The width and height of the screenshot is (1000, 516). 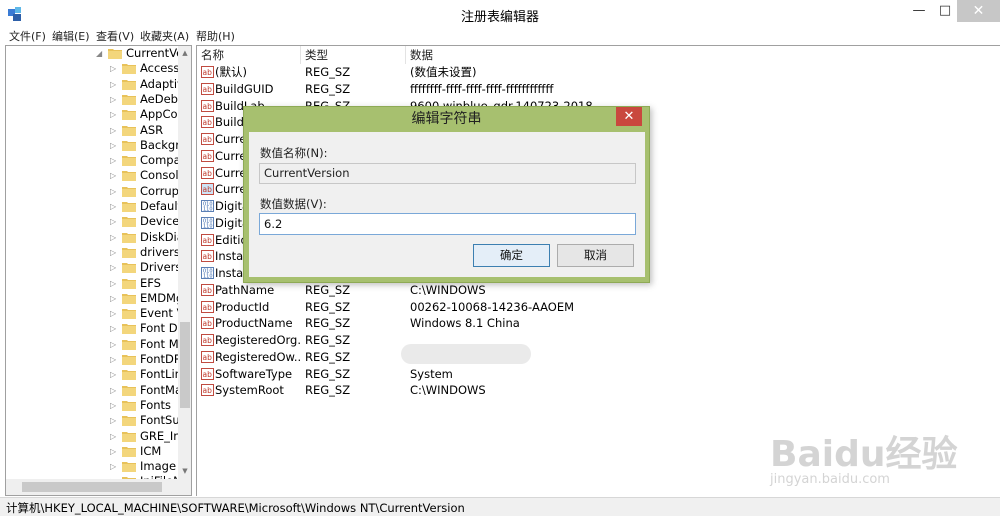 What do you see at coordinates (447, 224) in the screenshot?
I see `value-data-input: 6.2` at bounding box center [447, 224].